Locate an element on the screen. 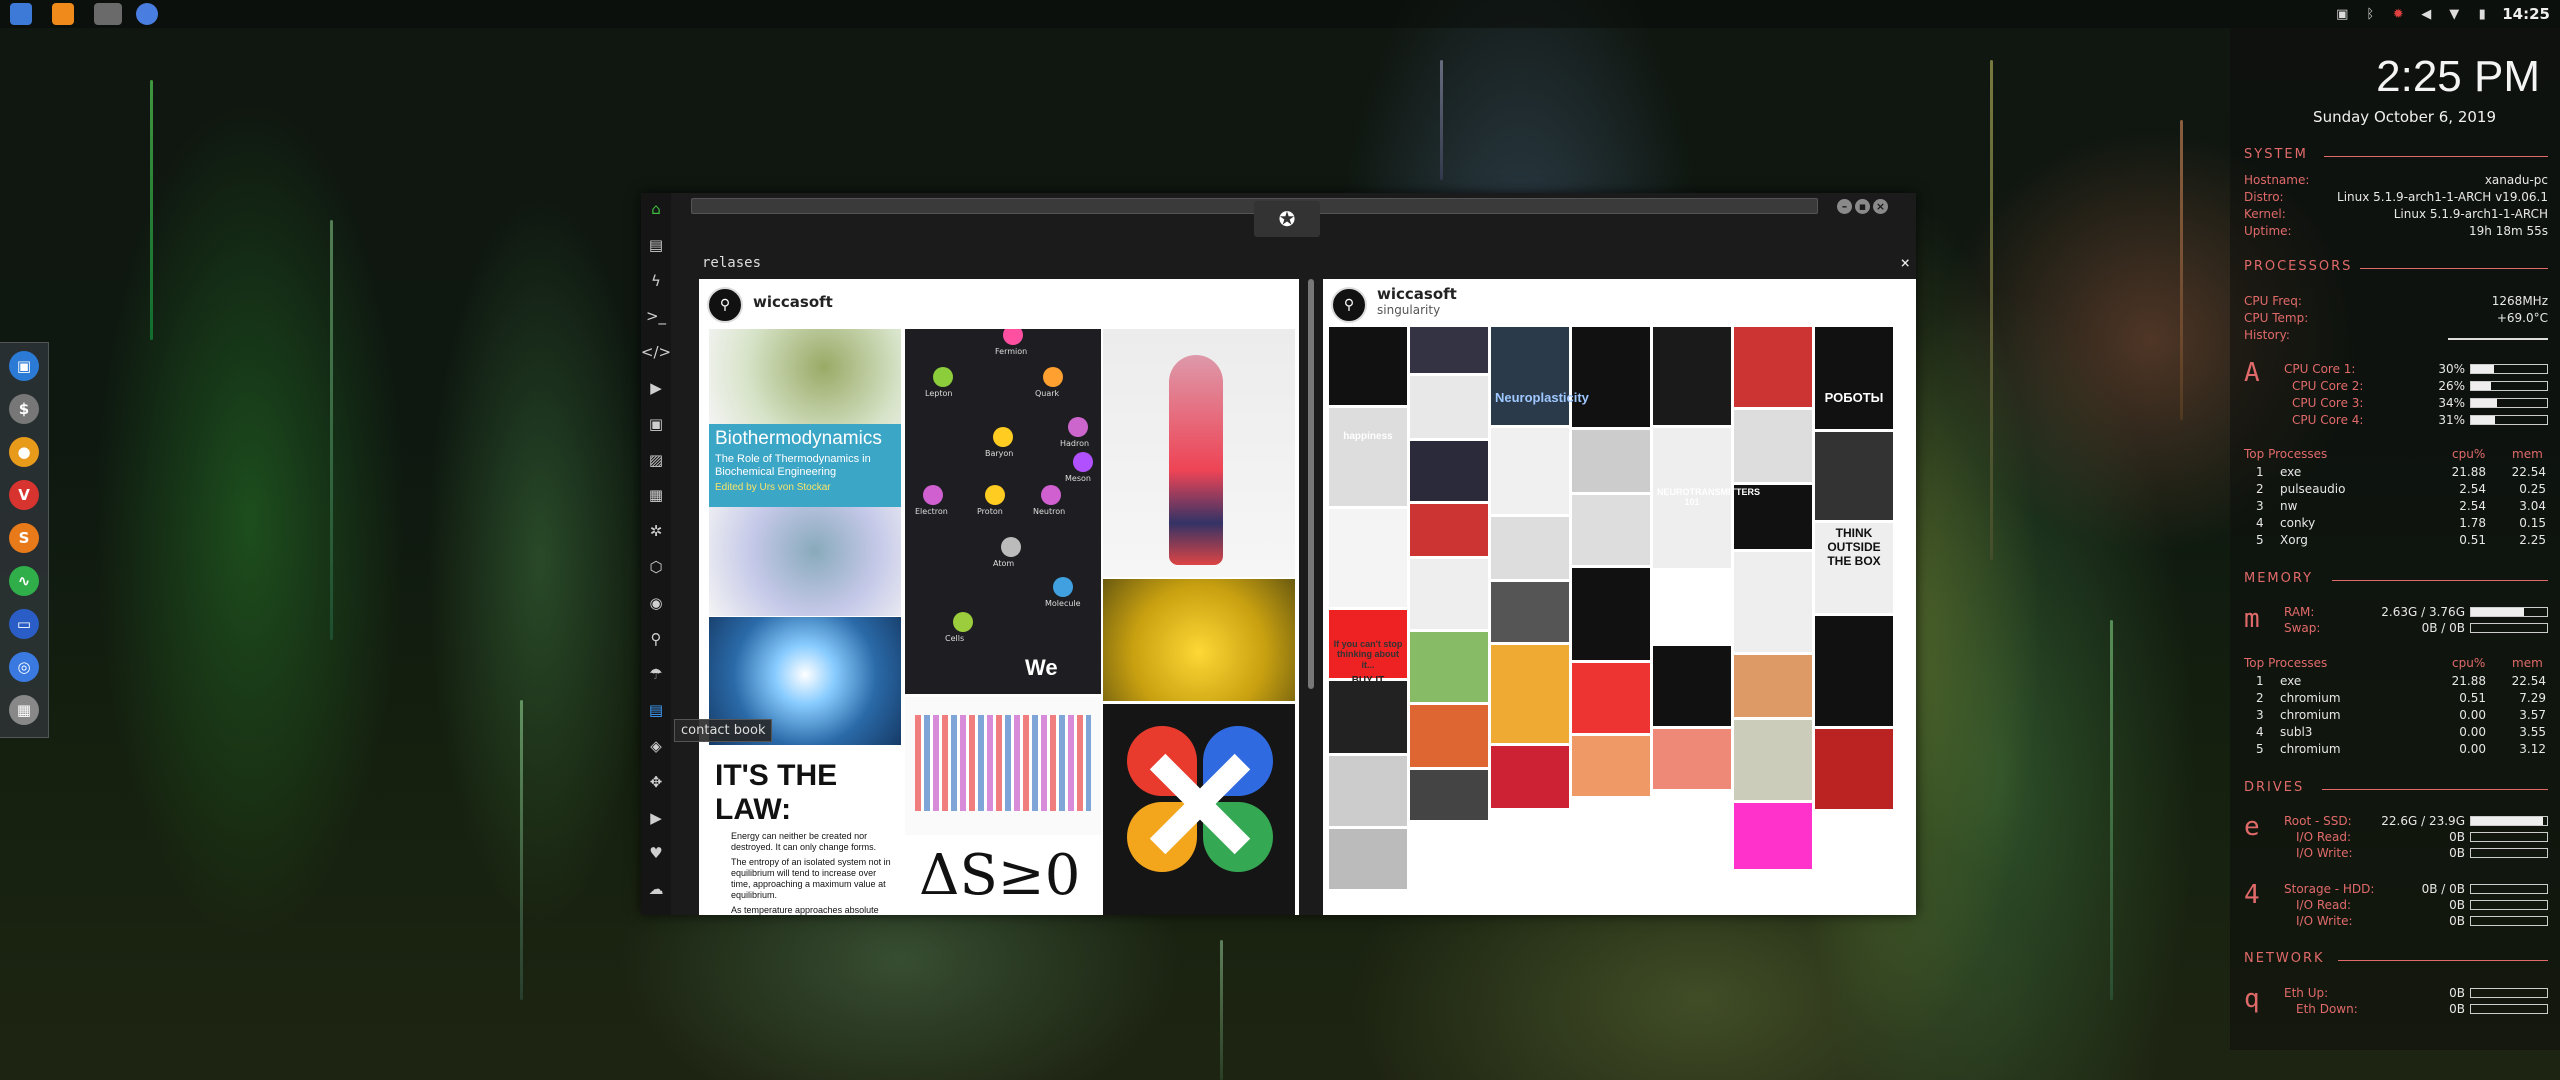 The image size is (2560, 1080). fashion-photo-tile is located at coordinates (1199, 453).